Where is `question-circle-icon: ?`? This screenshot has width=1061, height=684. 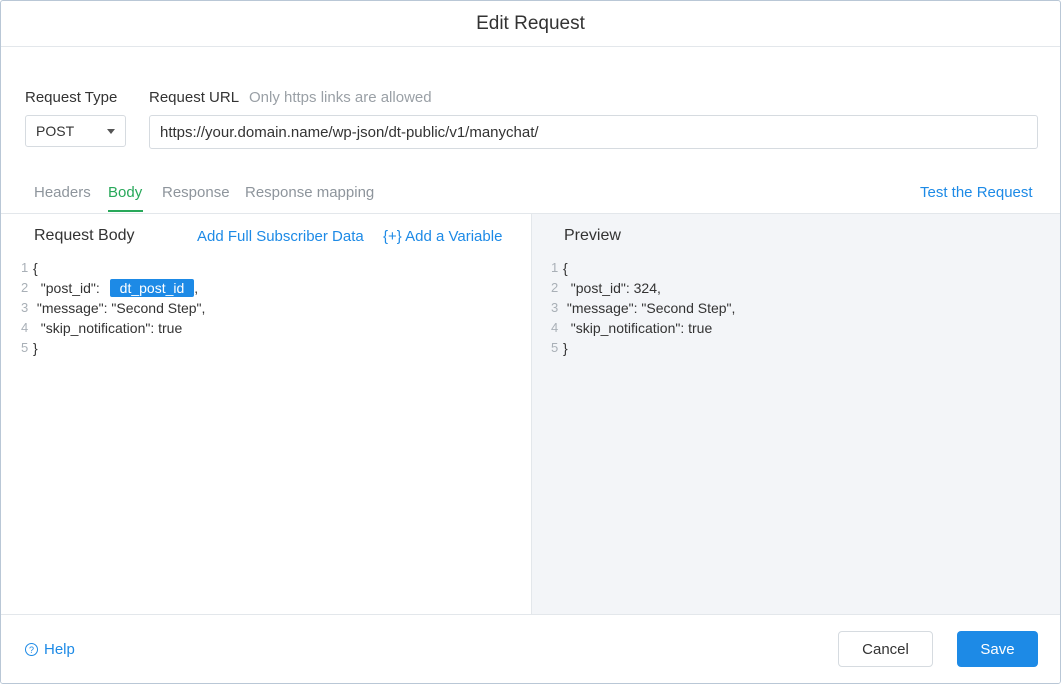 question-circle-icon: ? is located at coordinates (31, 649).